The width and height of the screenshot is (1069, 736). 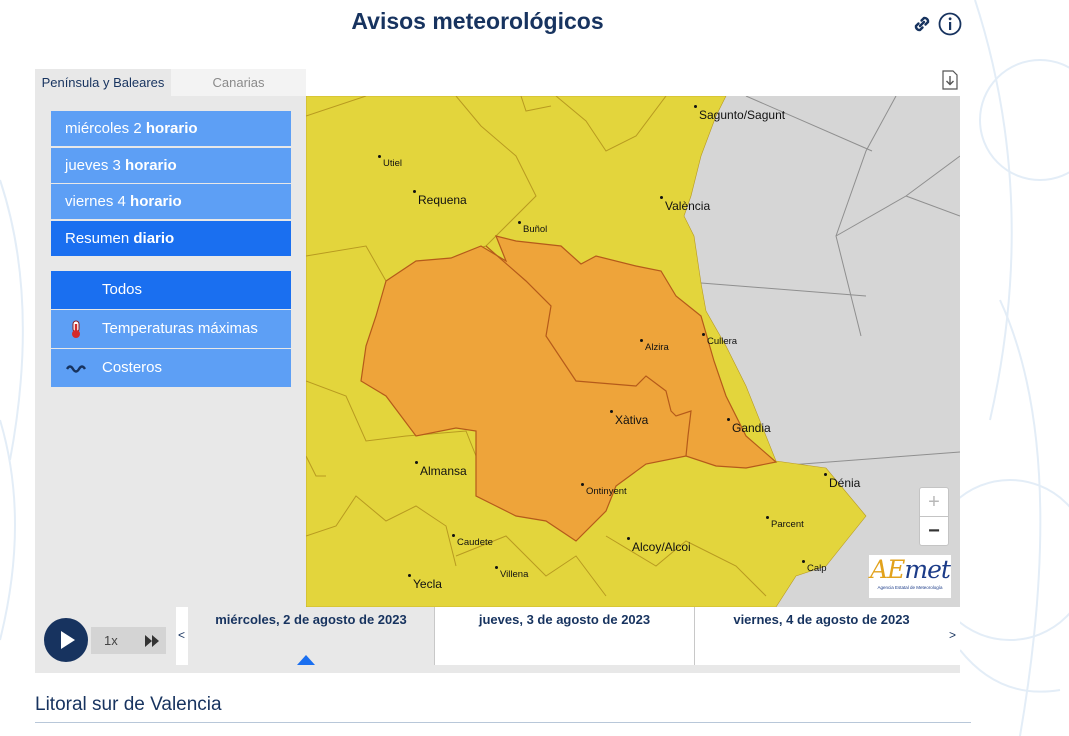 I want to click on waves-icon, so click(x=76, y=369).